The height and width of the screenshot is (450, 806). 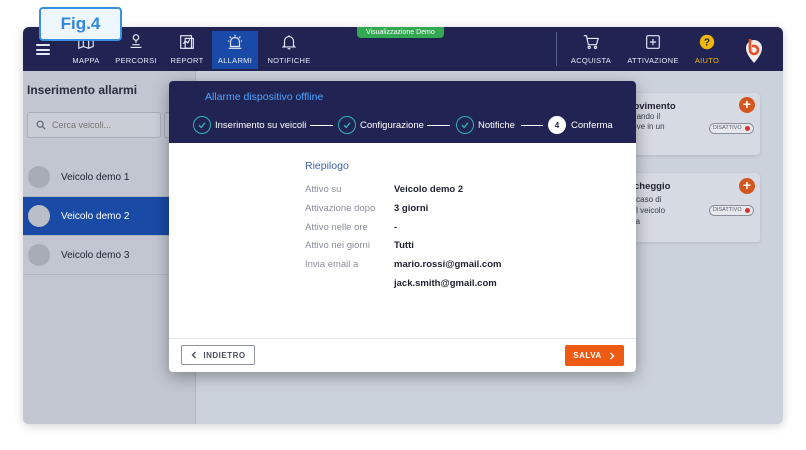 I want to click on sidebar-title: Inserimento allarmi, so click(x=82, y=90).